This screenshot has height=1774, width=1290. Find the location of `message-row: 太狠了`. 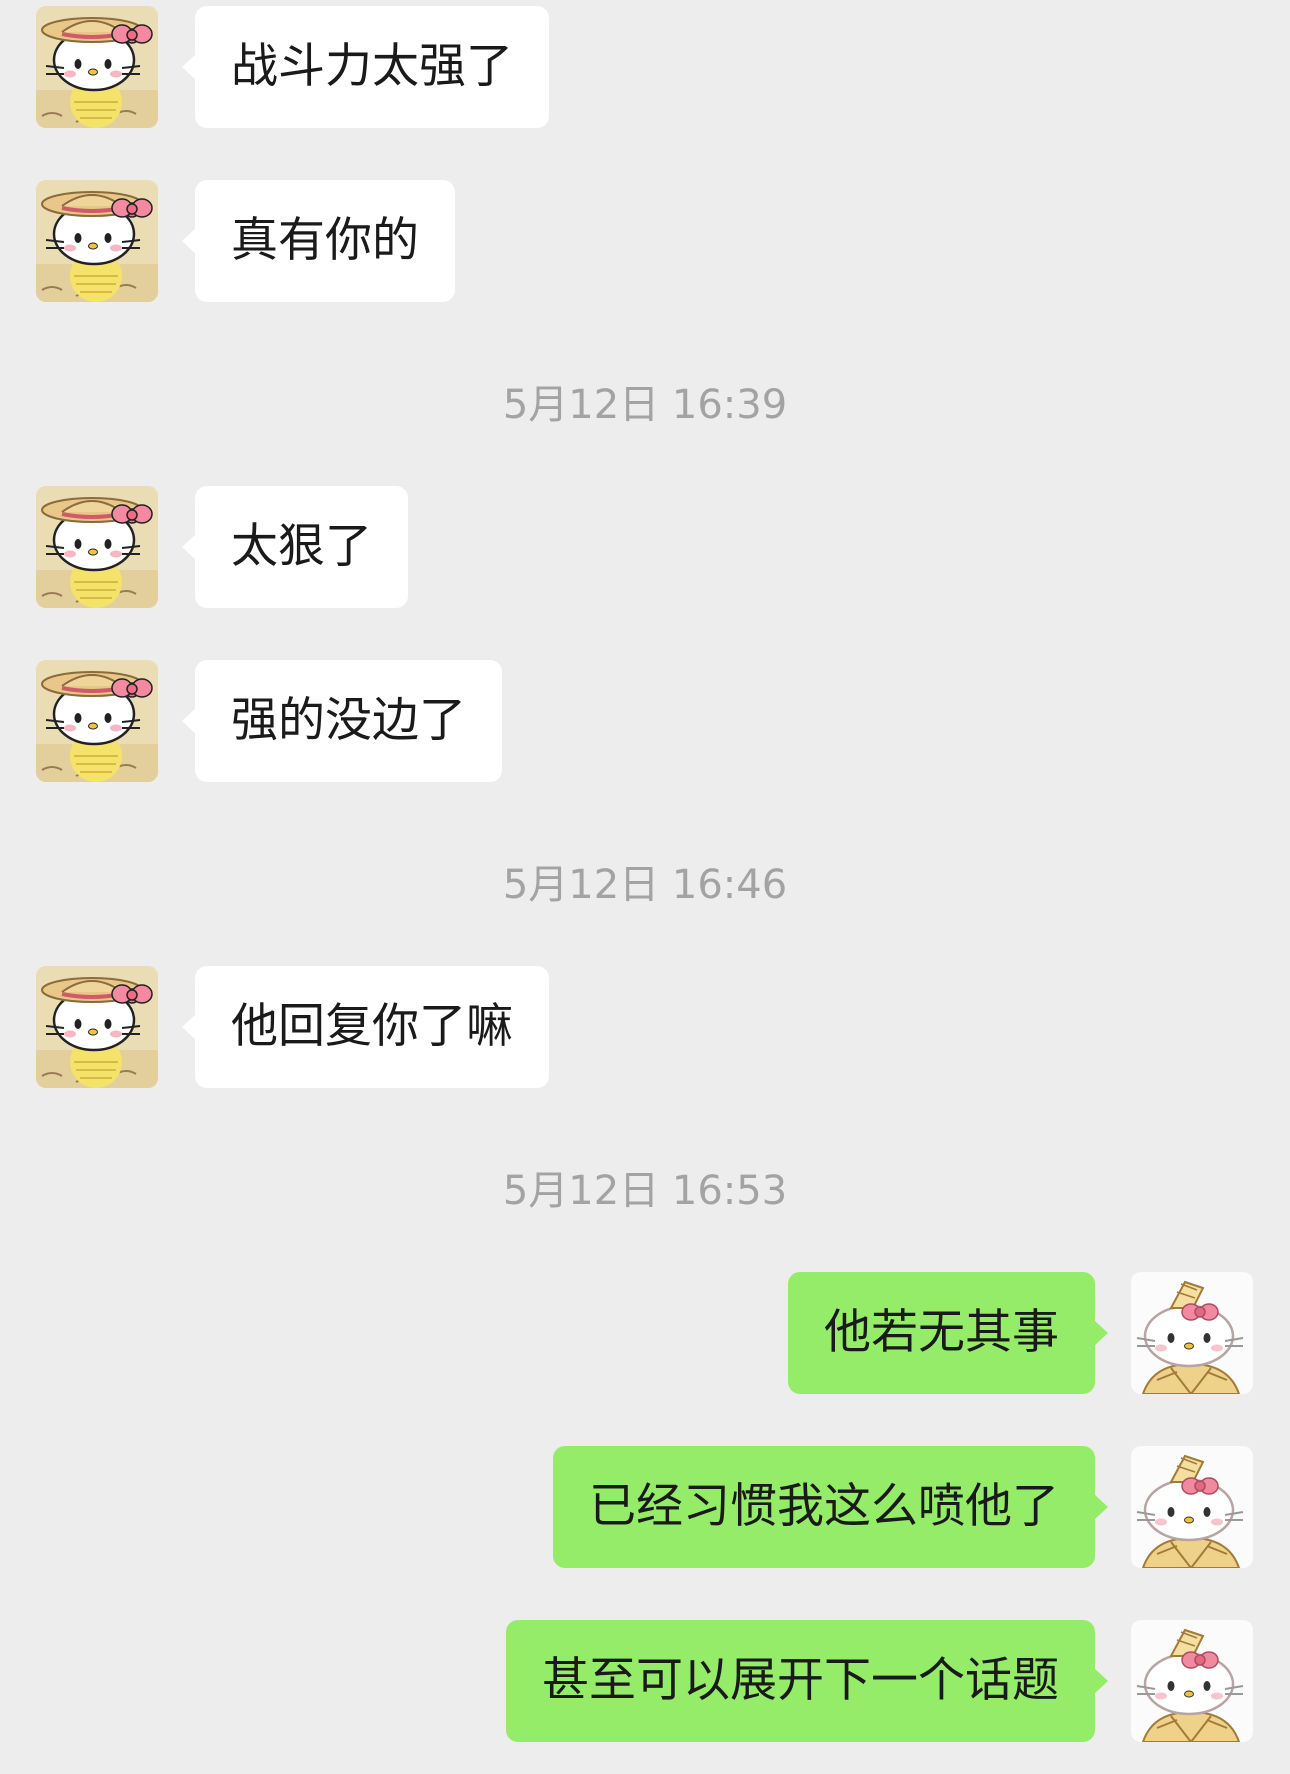

message-row: 太狠了 is located at coordinates (645, 547).